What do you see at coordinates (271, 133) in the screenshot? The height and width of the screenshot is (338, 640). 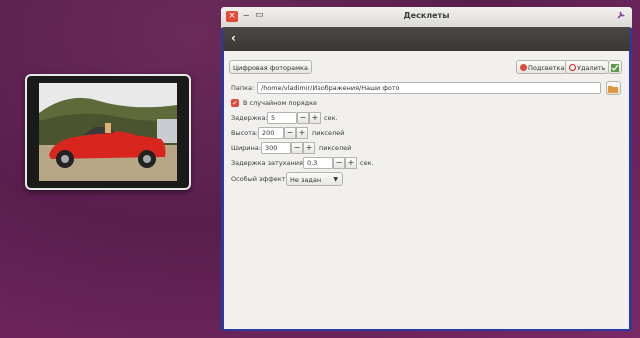 I see `height-input: 200` at bounding box center [271, 133].